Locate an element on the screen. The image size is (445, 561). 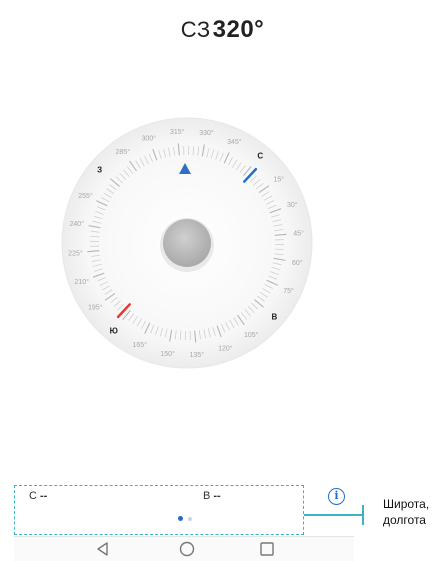
compass-degree-label: 285° is located at coordinates (123, 152).